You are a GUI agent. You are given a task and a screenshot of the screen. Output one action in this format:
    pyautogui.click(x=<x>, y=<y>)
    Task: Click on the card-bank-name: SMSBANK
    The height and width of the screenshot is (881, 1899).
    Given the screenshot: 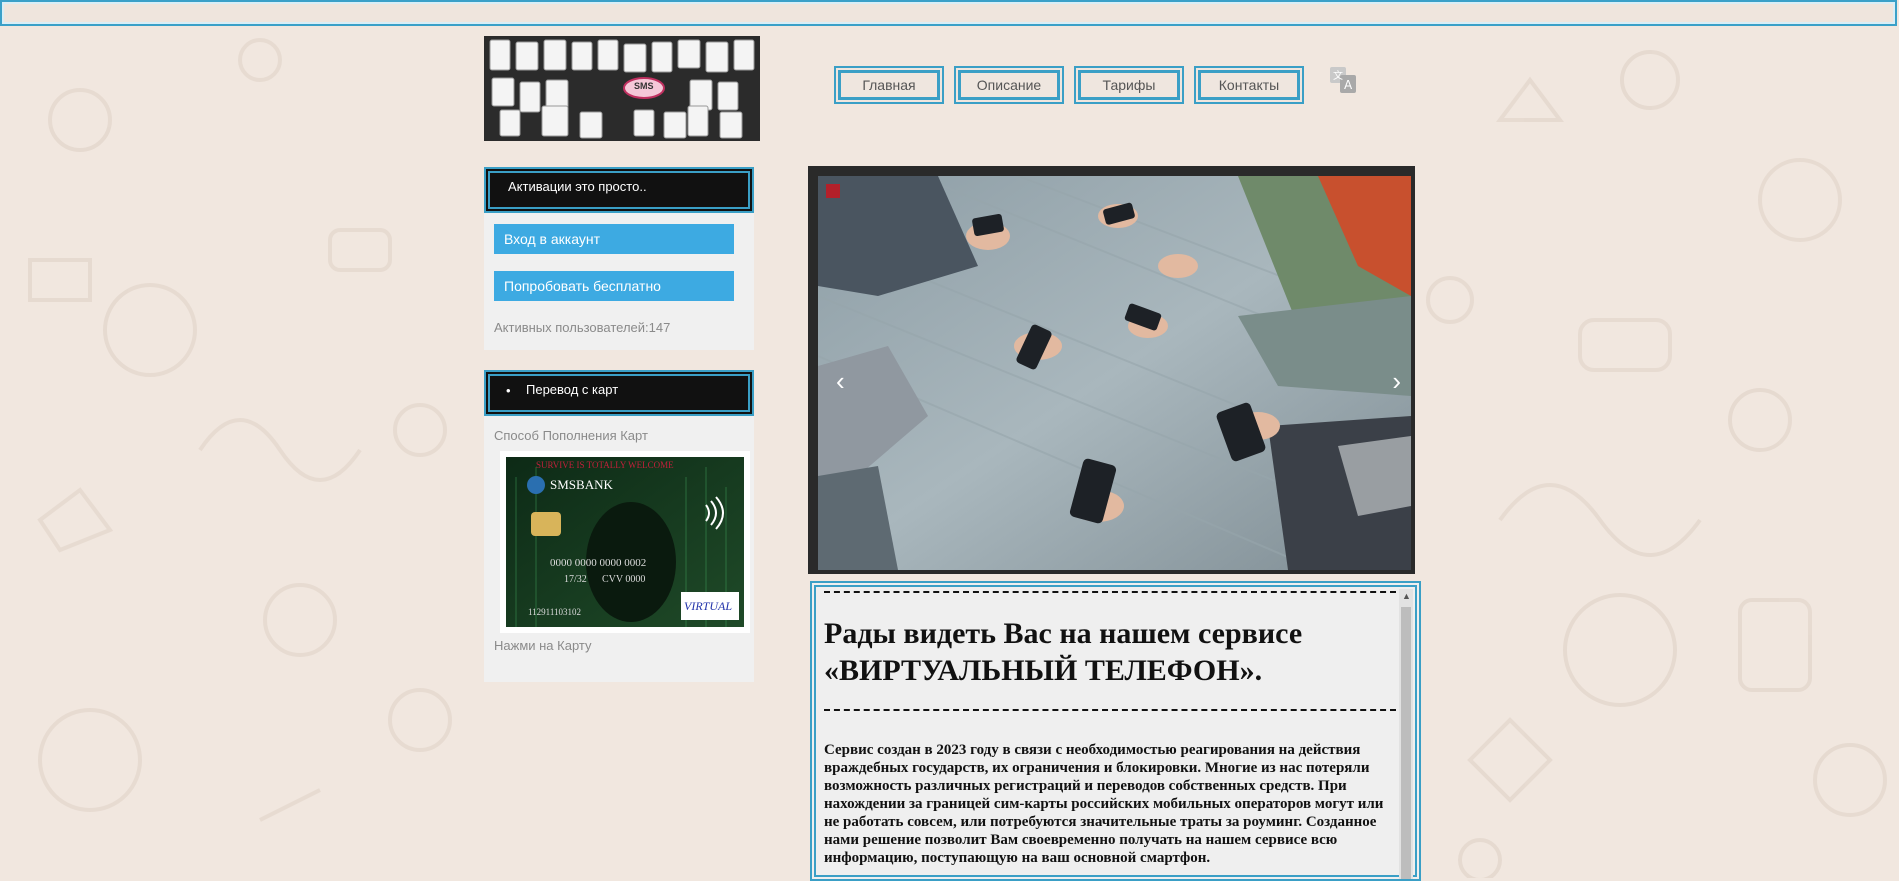 What is the action you would take?
    pyautogui.click(x=581, y=484)
    